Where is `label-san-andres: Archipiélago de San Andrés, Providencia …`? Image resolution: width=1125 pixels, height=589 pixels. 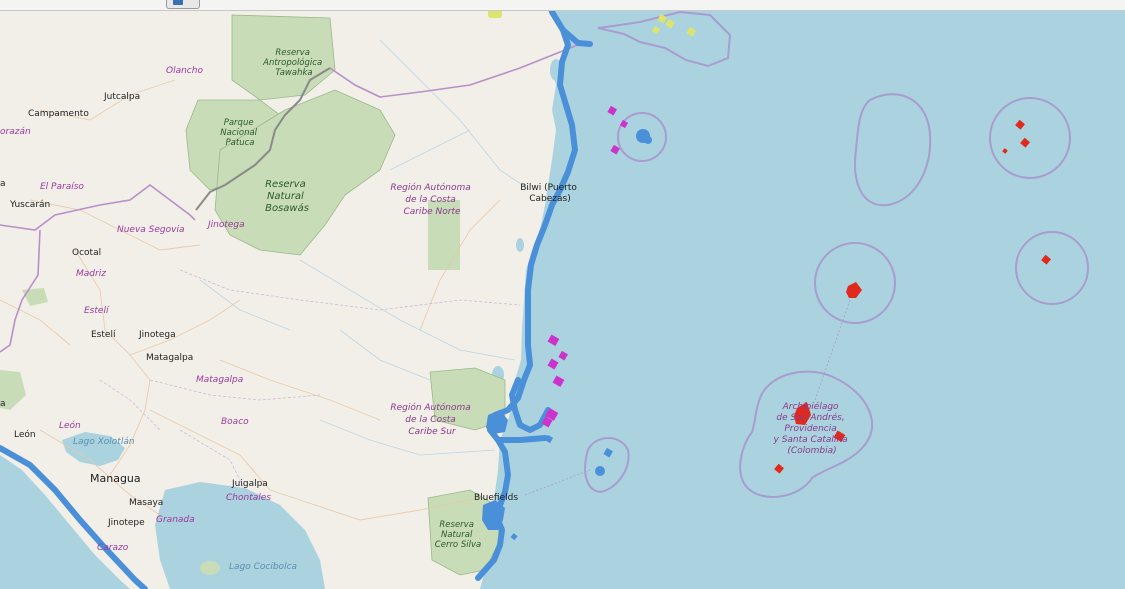 label-san-andres: Archipiélago de San Andrés, Providencia … is located at coordinates (812, 428).